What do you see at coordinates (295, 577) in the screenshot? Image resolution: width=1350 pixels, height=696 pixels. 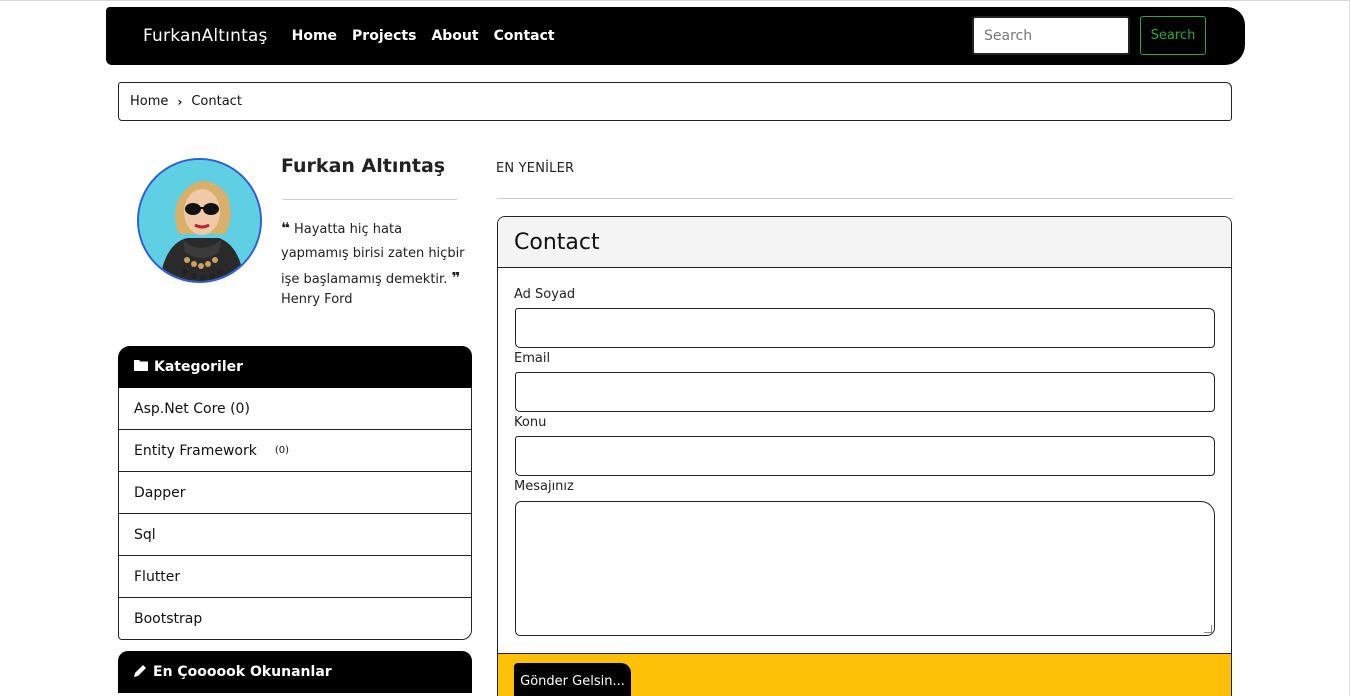 I see `category-item: Flutter` at bounding box center [295, 577].